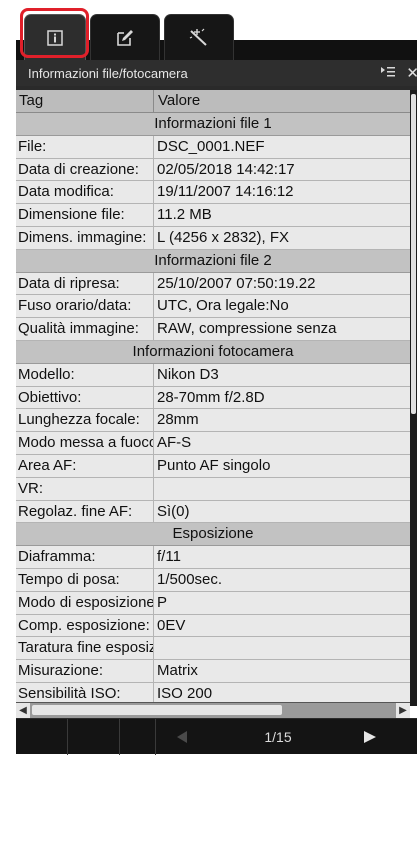  What do you see at coordinates (213, 557) in the screenshot?
I see `table-row: Diaframma: f/11` at bounding box center [213, 557].